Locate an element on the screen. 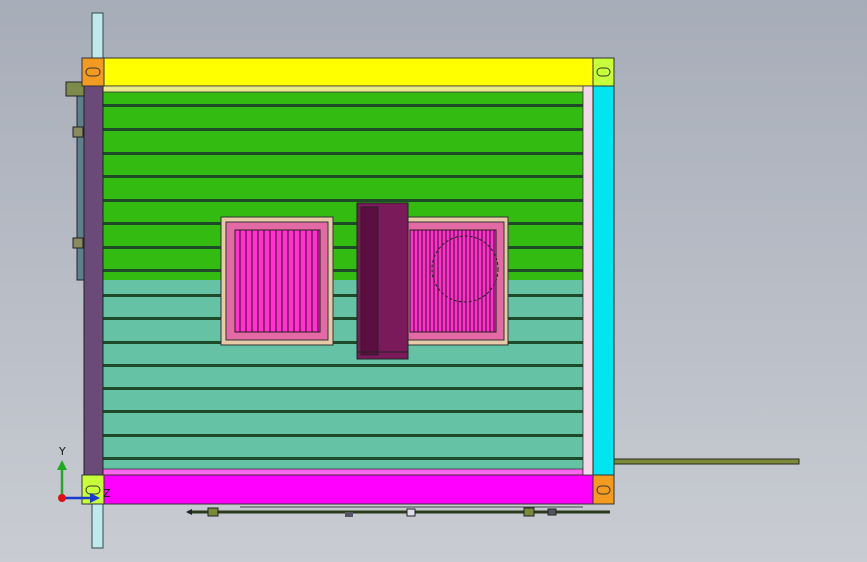  right-grille-louvers is located at coordinates (454, 281).